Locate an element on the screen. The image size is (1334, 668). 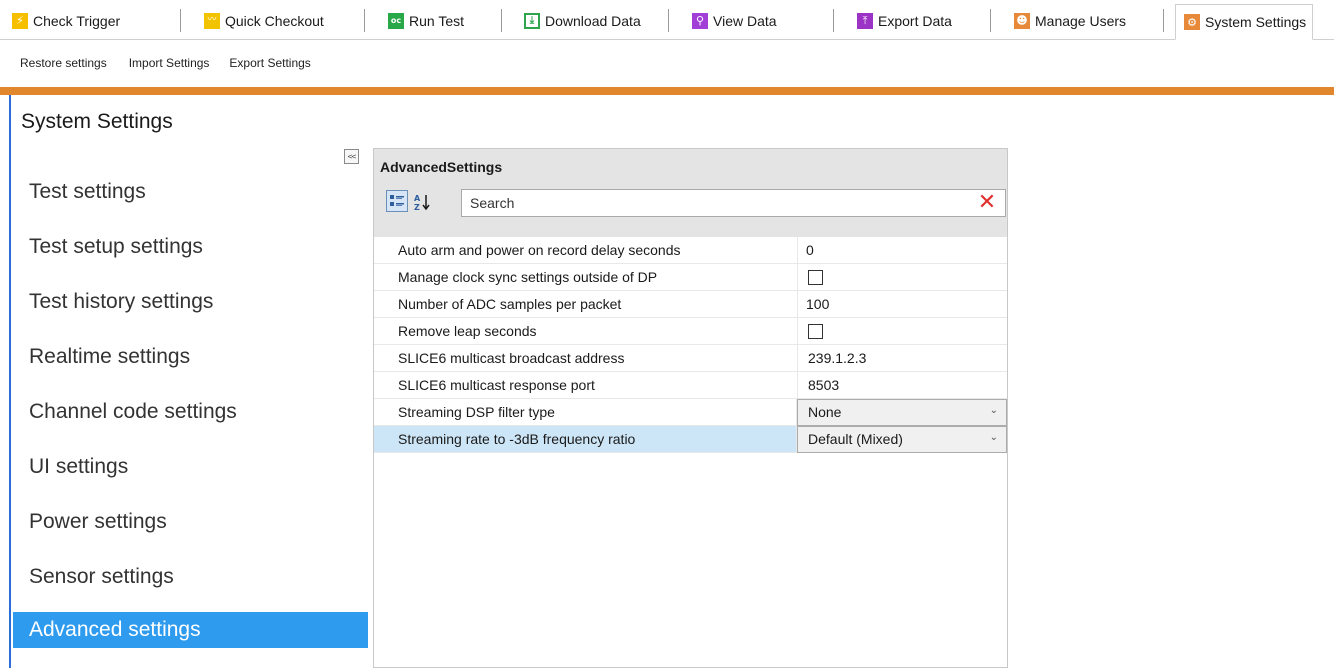
svg-text: Z is located at coordinates (417, 207).